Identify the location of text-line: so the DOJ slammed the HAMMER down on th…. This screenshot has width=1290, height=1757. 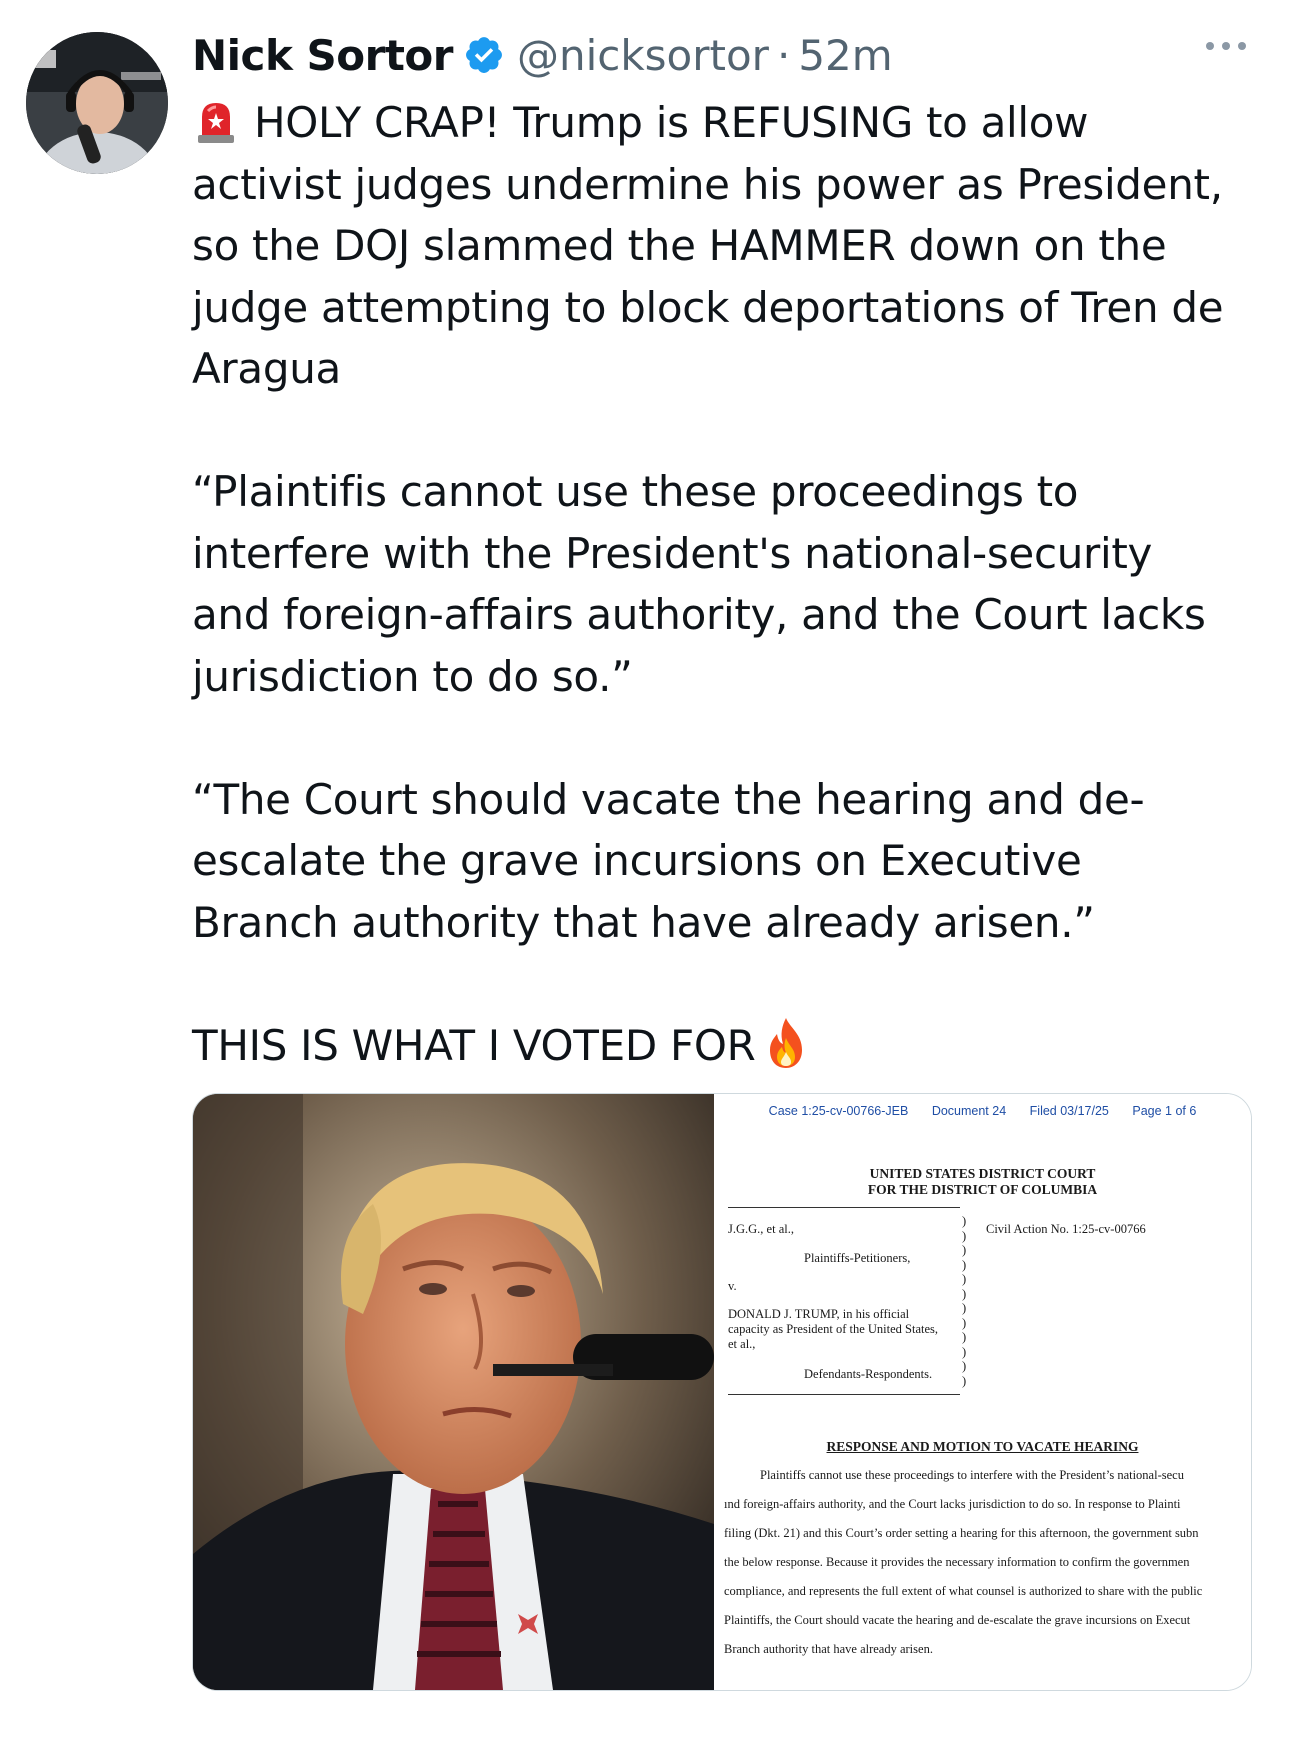
(679, 245).